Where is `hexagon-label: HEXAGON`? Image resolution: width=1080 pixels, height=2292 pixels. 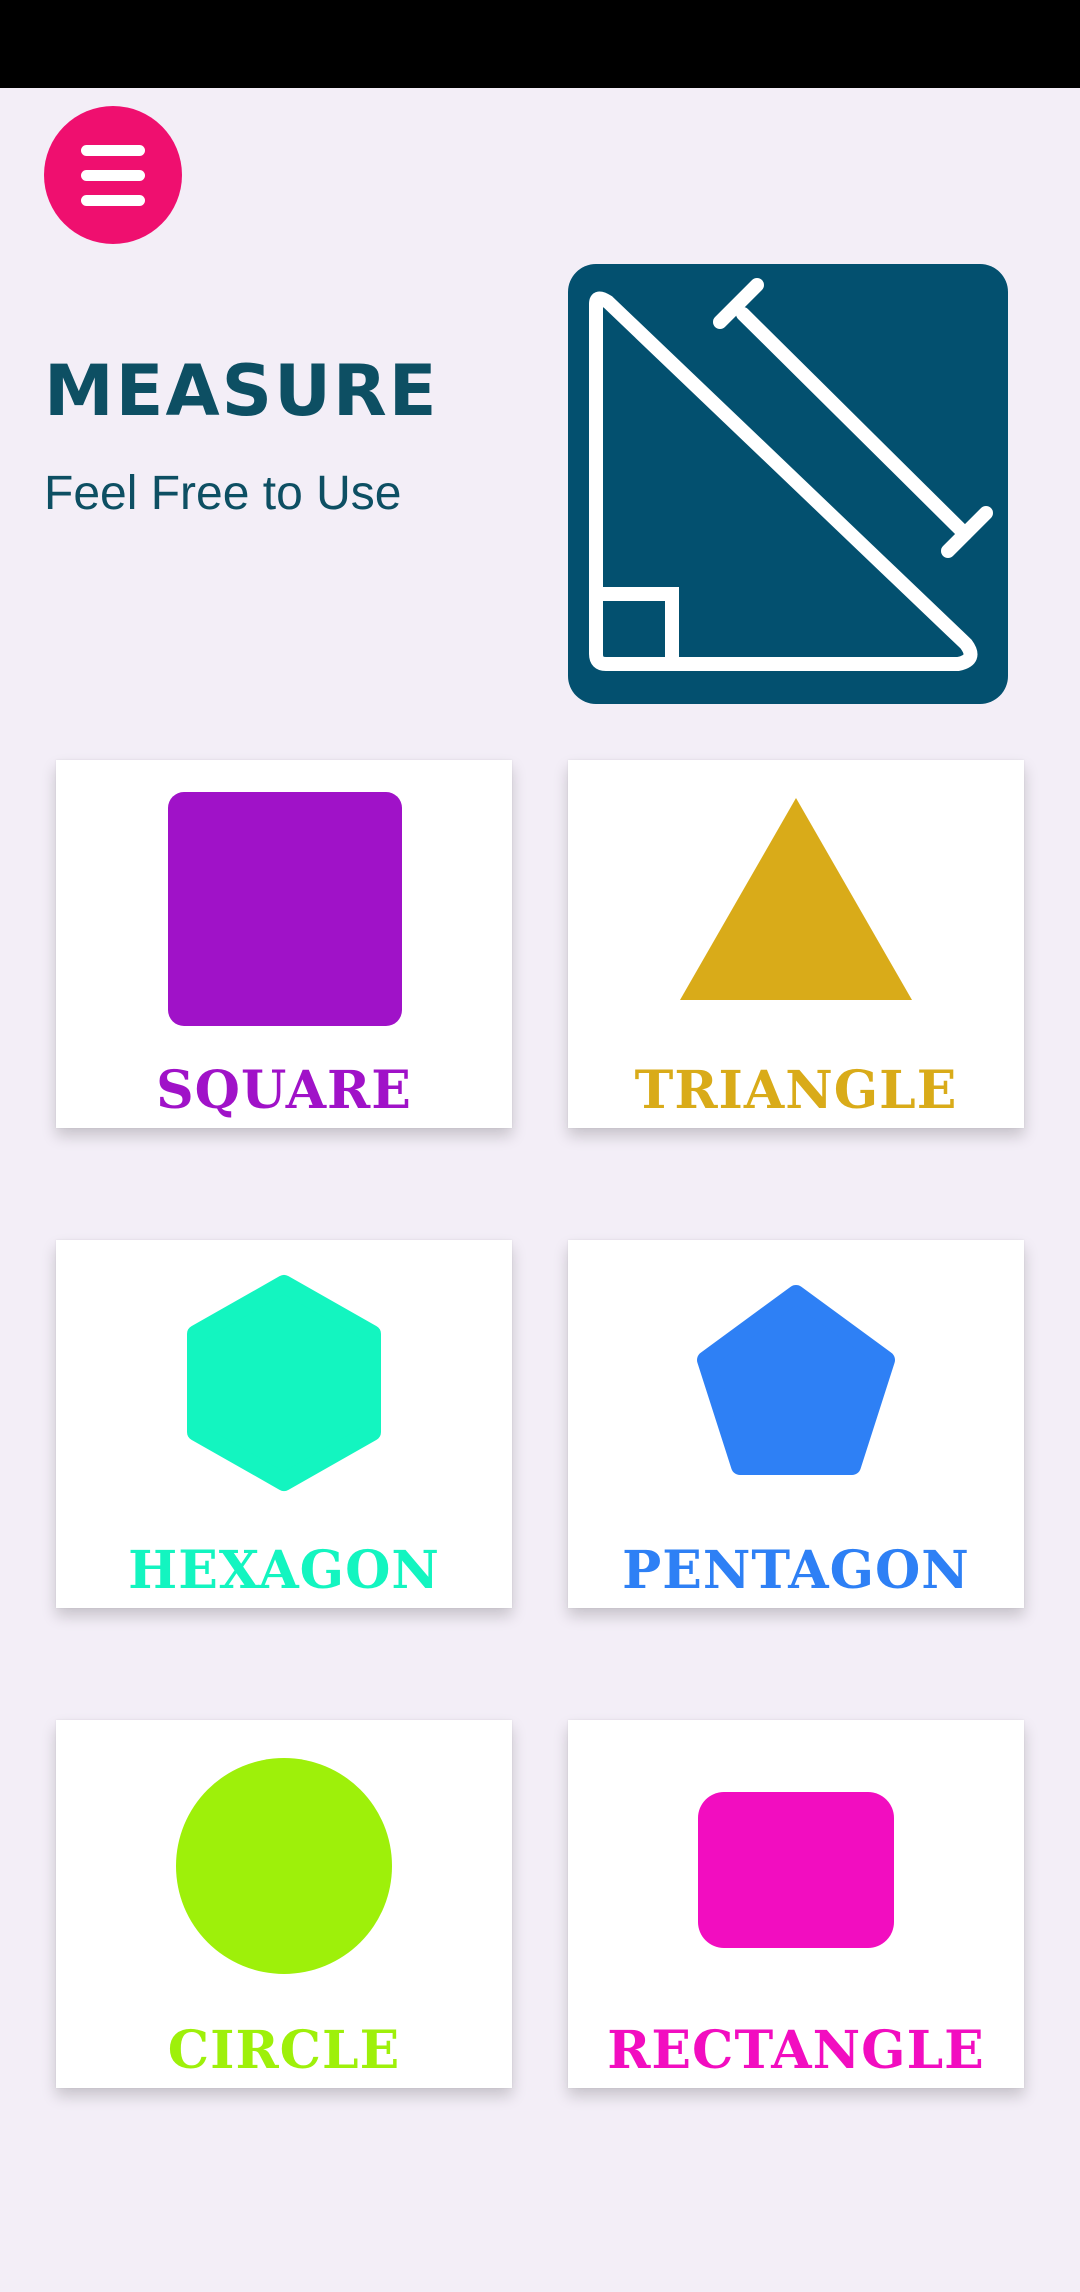 hexagon-label: HEXAGON is located at coordinates (284, 1570).